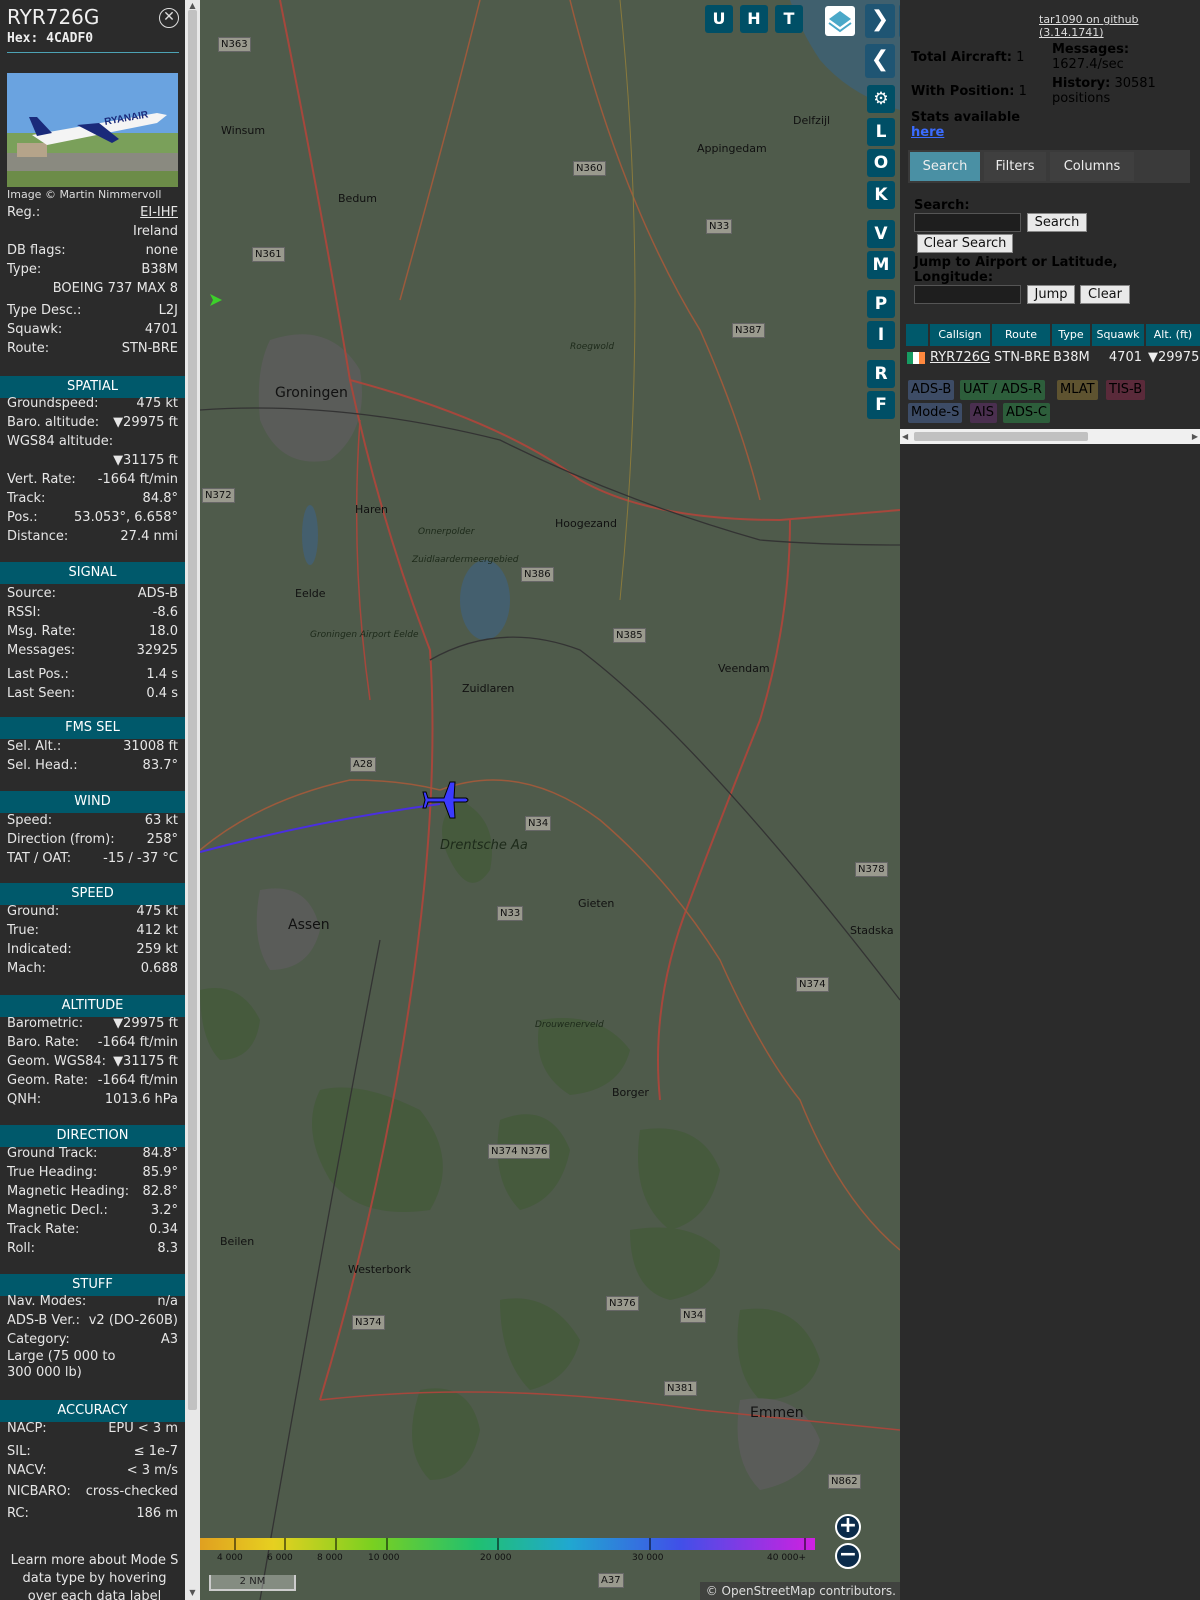 The width and height of the screenshot is (1200, 1600). What do you see at coordinates (159, 212) in the screenshot?
I see `info-value: EI-IHF` at bounding box center [159, 212].